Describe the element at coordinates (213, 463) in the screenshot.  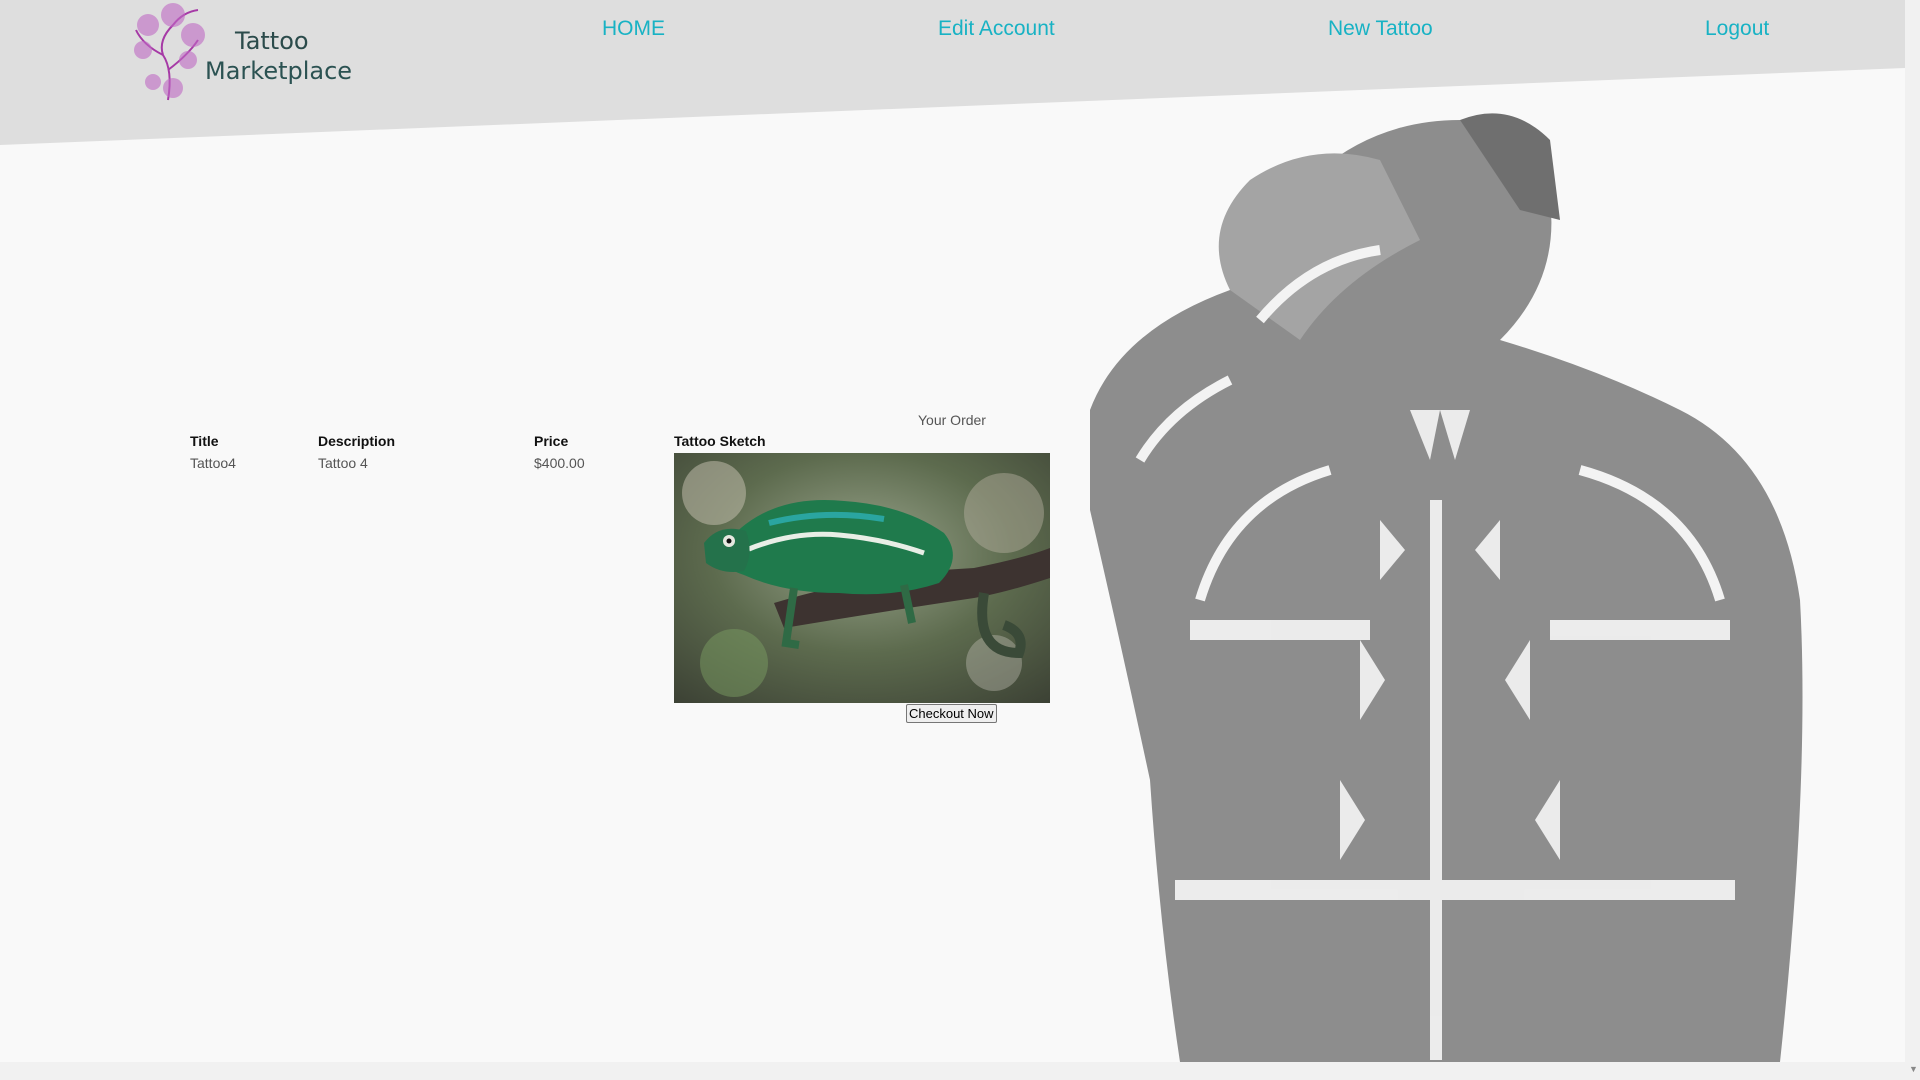
I see `order-cell-title: Tattoo4` at that location.